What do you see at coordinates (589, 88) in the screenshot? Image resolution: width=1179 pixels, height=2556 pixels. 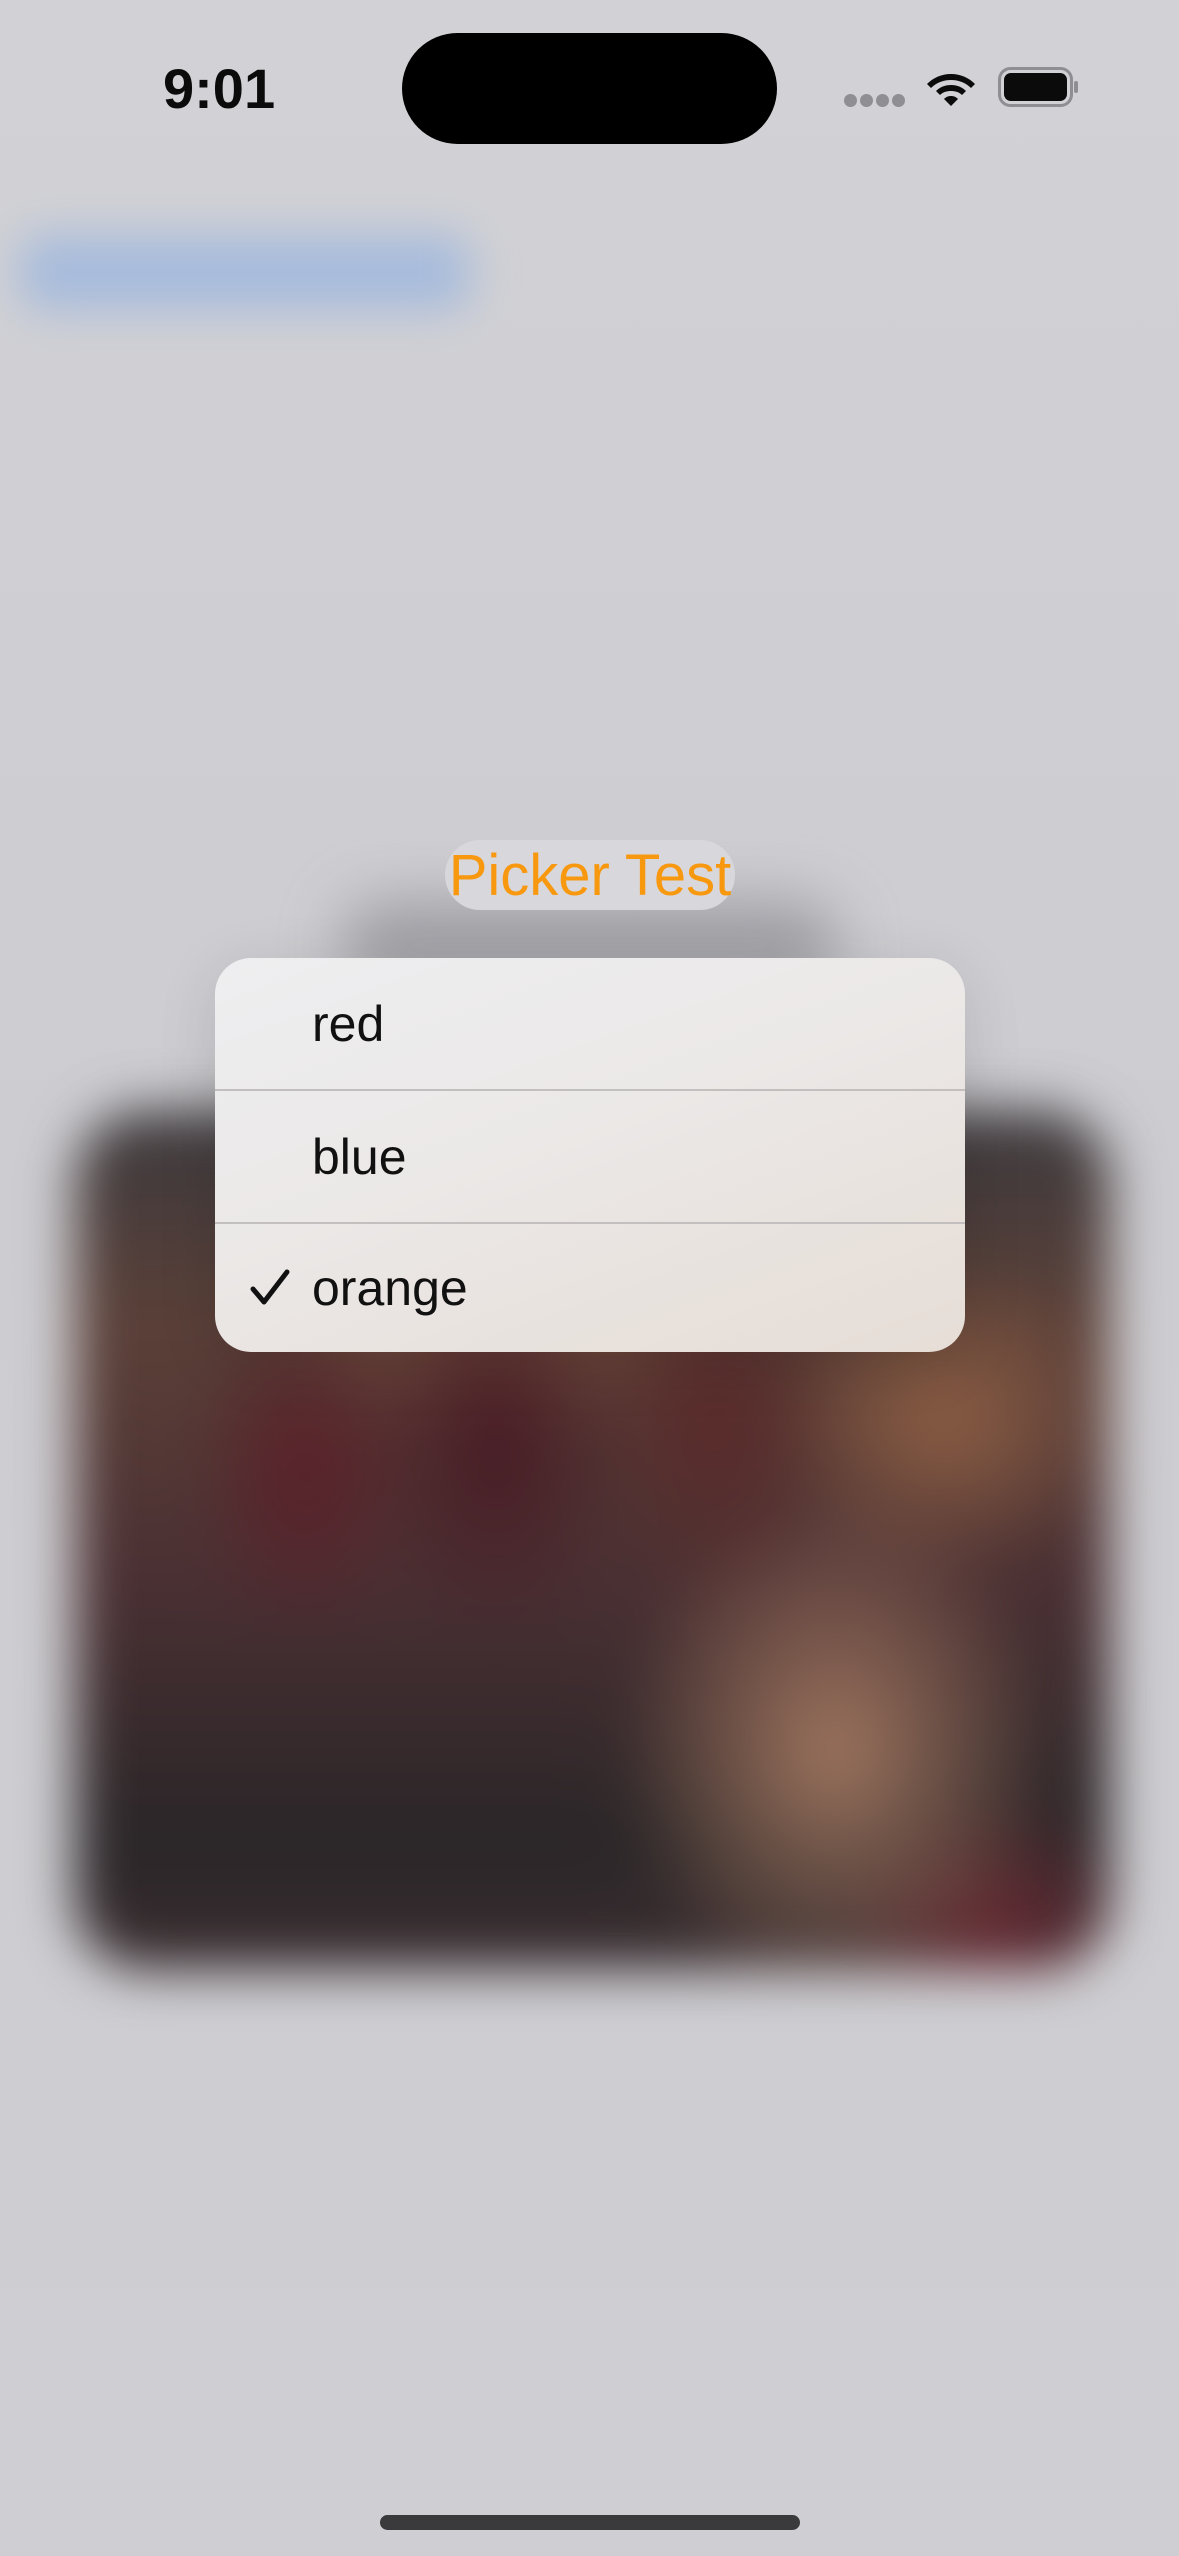 I see `dynamic-island` at bounding box center [589, 88].